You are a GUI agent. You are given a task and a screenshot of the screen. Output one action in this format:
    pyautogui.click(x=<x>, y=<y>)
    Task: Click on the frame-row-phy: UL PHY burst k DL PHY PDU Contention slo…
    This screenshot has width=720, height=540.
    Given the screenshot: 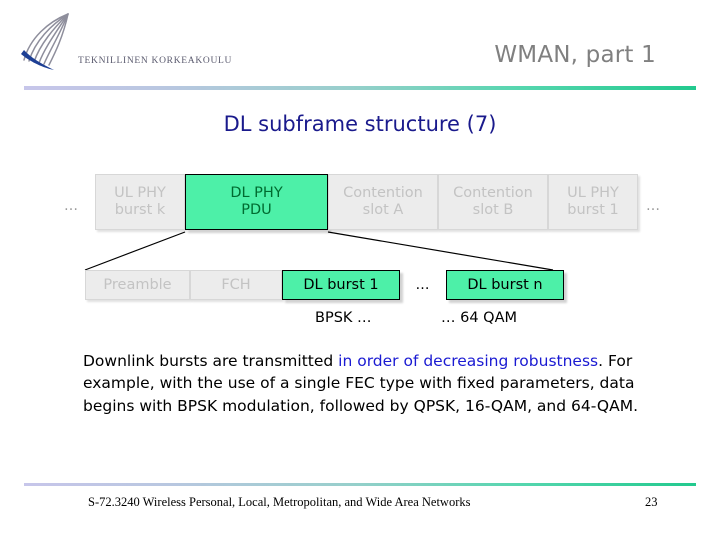 What is the action you would take?
    pyautogui.click(x=366, y=202)
    